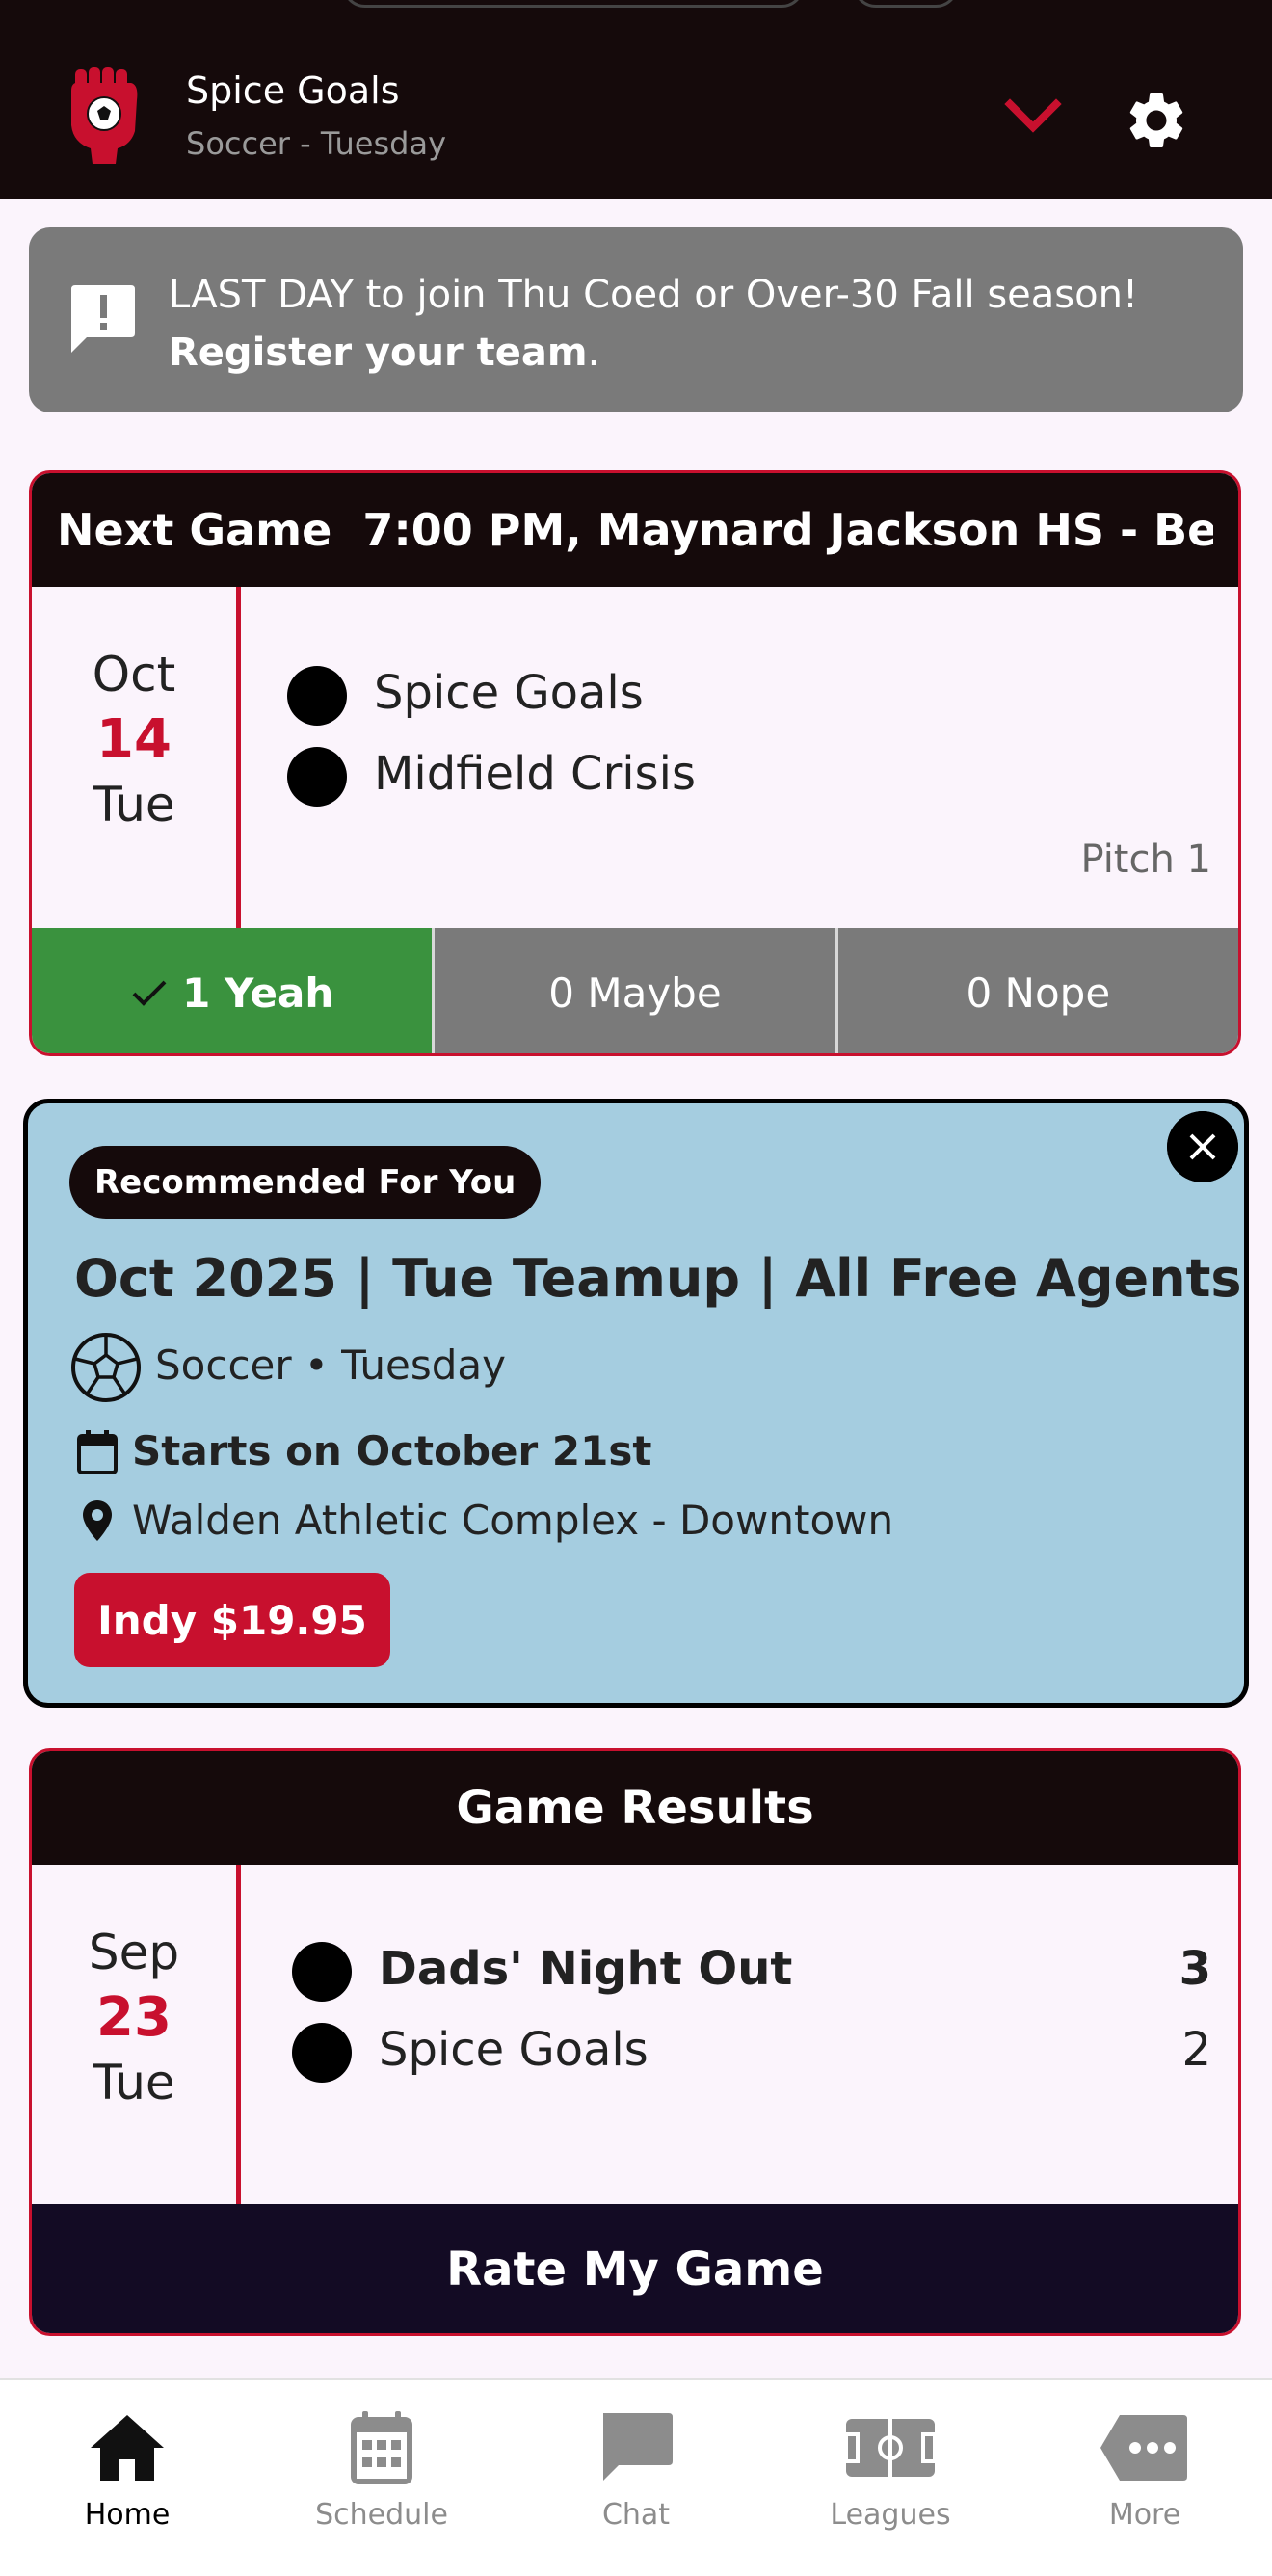 The width and height of the screenshot is (1272, 2576). I want to click on team-logo-icon, so click(104, 115).